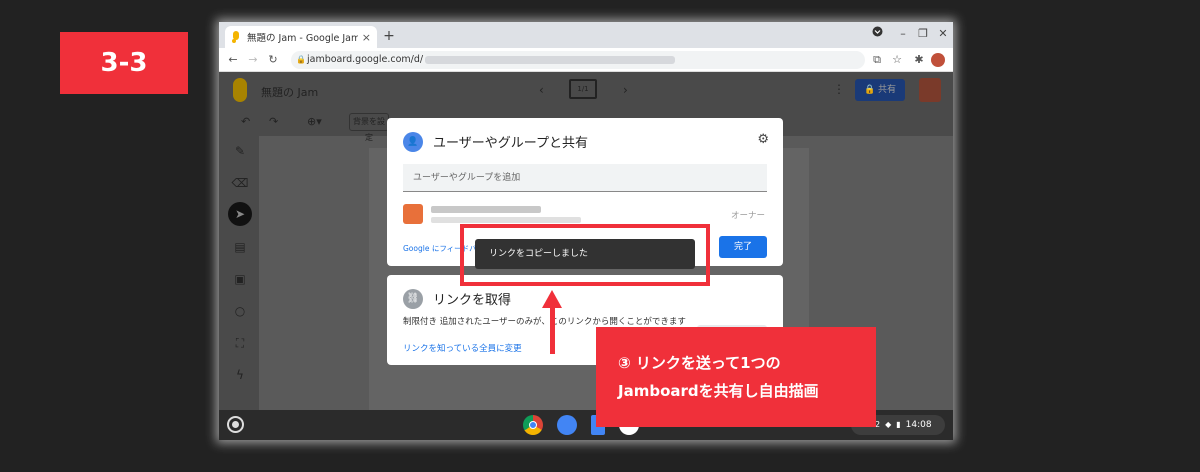  I want to click on restore-icon: ❐, so click(923, 34).